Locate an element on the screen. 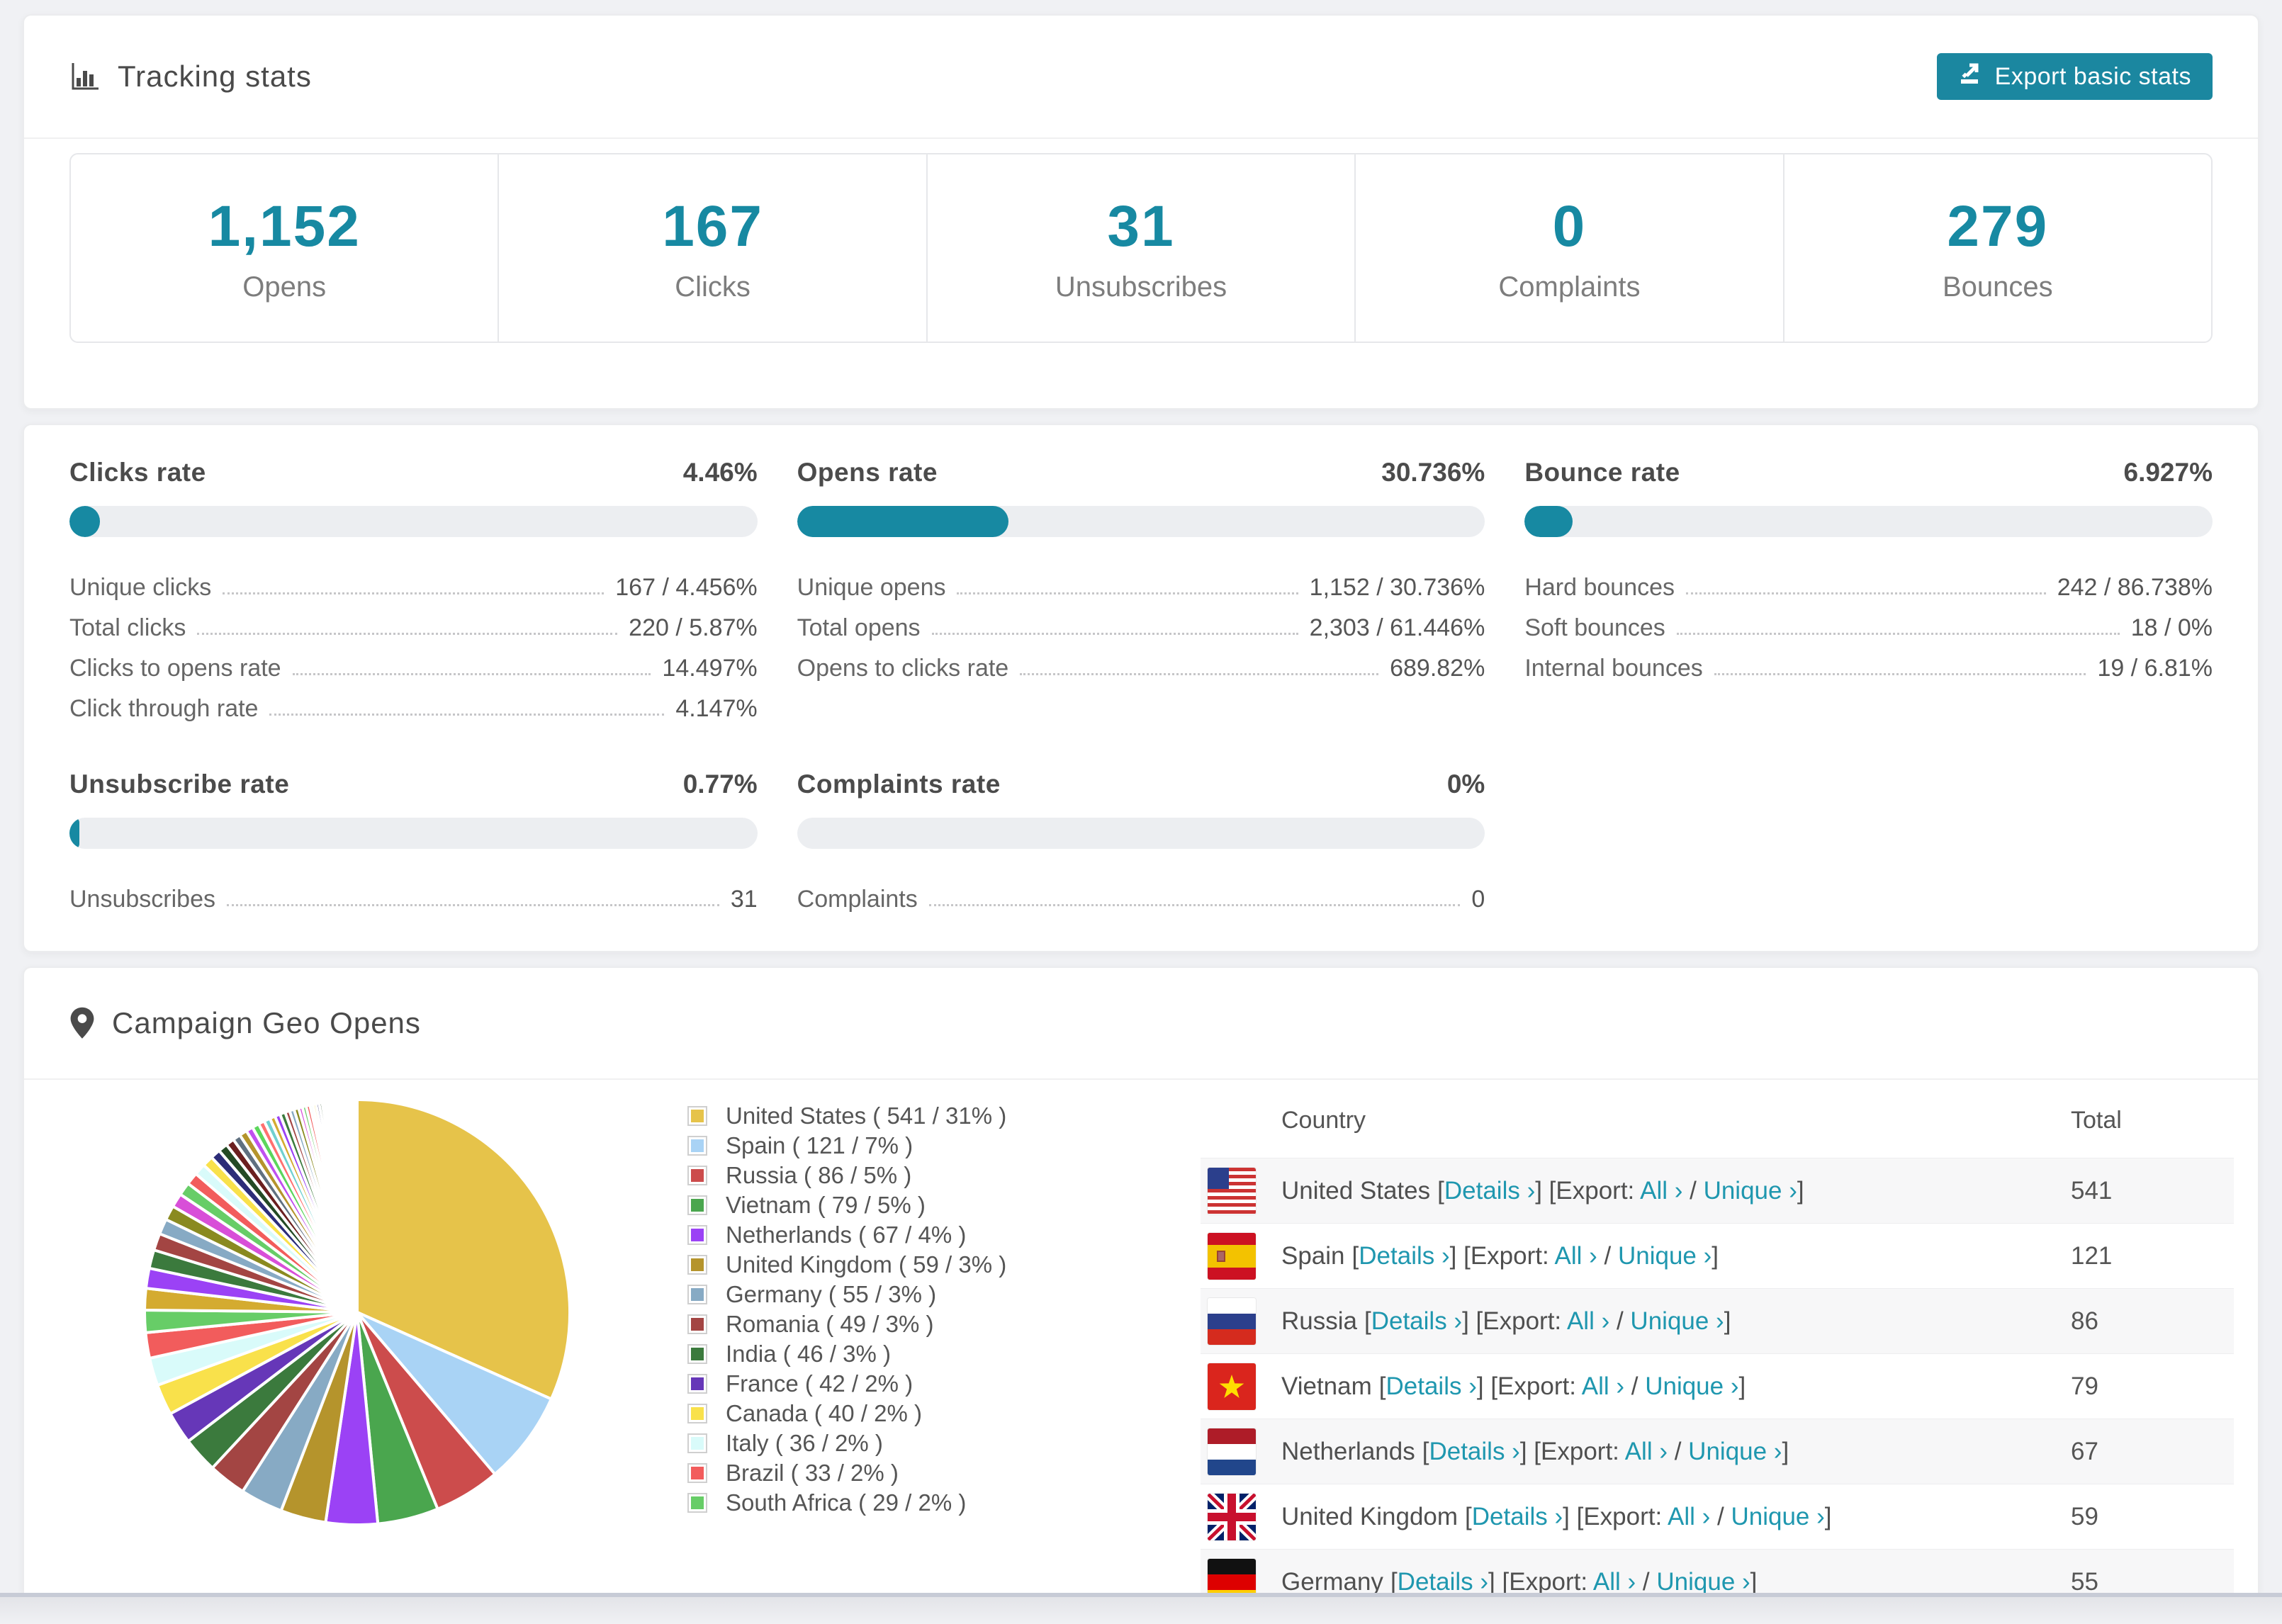  geo-title-group: Campaign Geo Opens is located at coordinates (245, 1023).